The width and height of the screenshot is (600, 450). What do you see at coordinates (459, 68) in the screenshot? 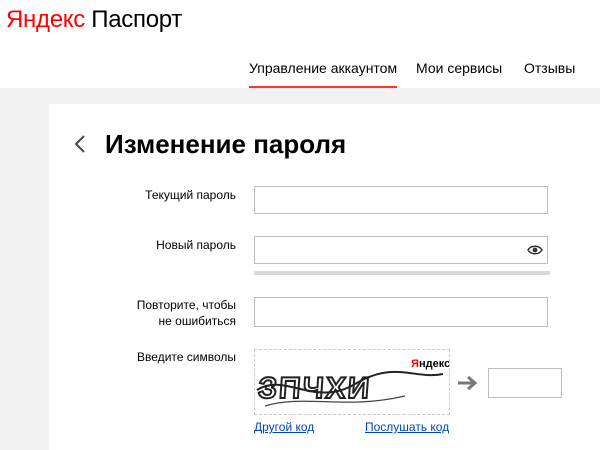
I see `nav-item-my-services: Мои сервисы` at bounding box center [459, 68].